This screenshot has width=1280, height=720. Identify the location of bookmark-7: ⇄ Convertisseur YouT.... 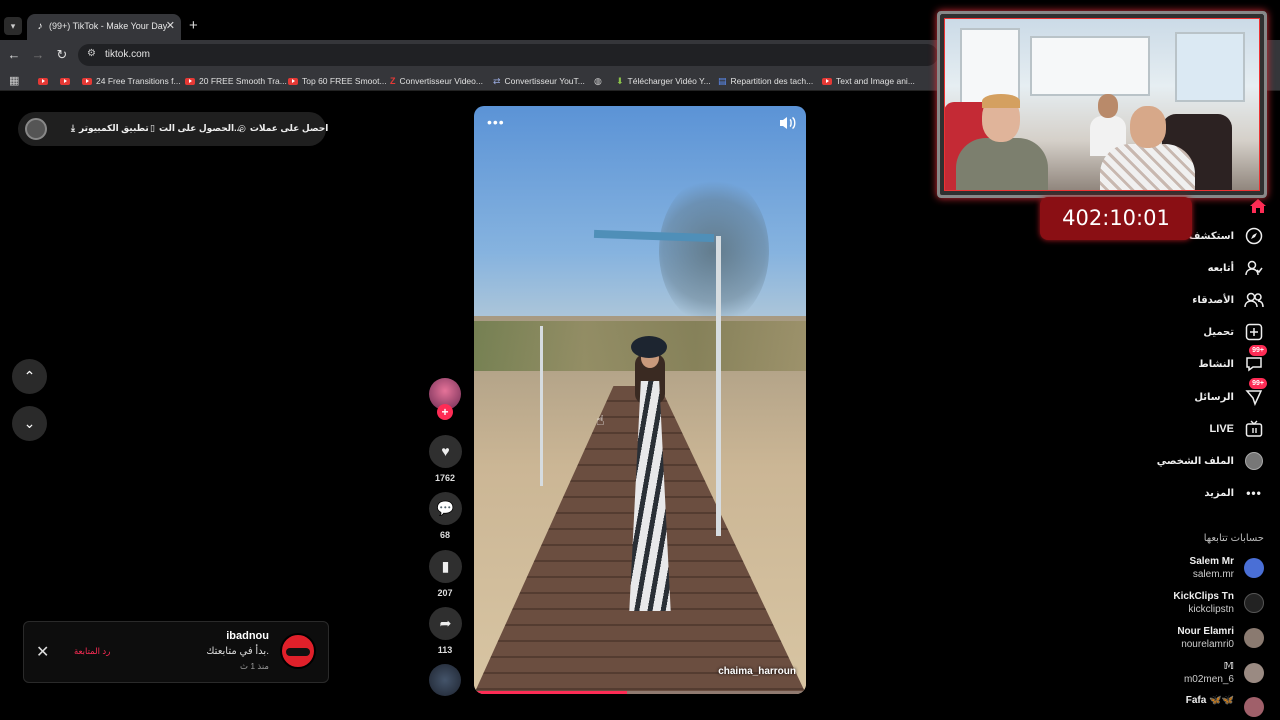
(539, 81).